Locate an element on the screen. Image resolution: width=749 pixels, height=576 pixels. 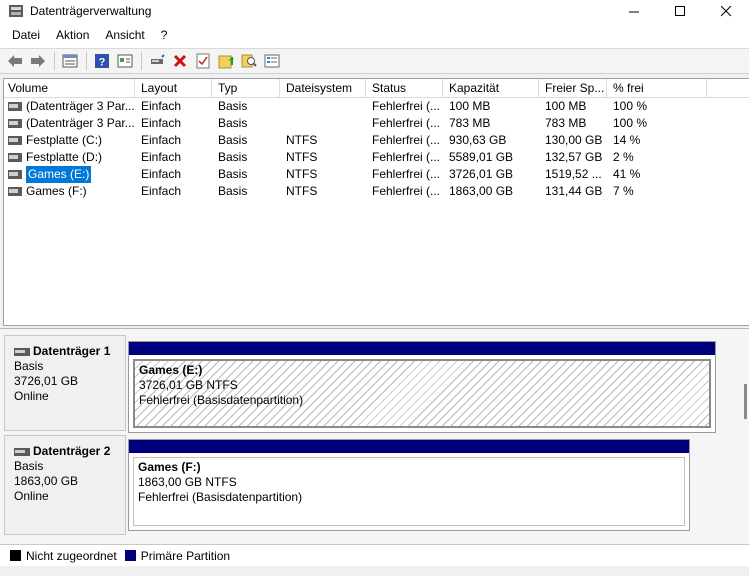
column-header-kapazitaet: Kapazität is located at coordinates (491, 88).